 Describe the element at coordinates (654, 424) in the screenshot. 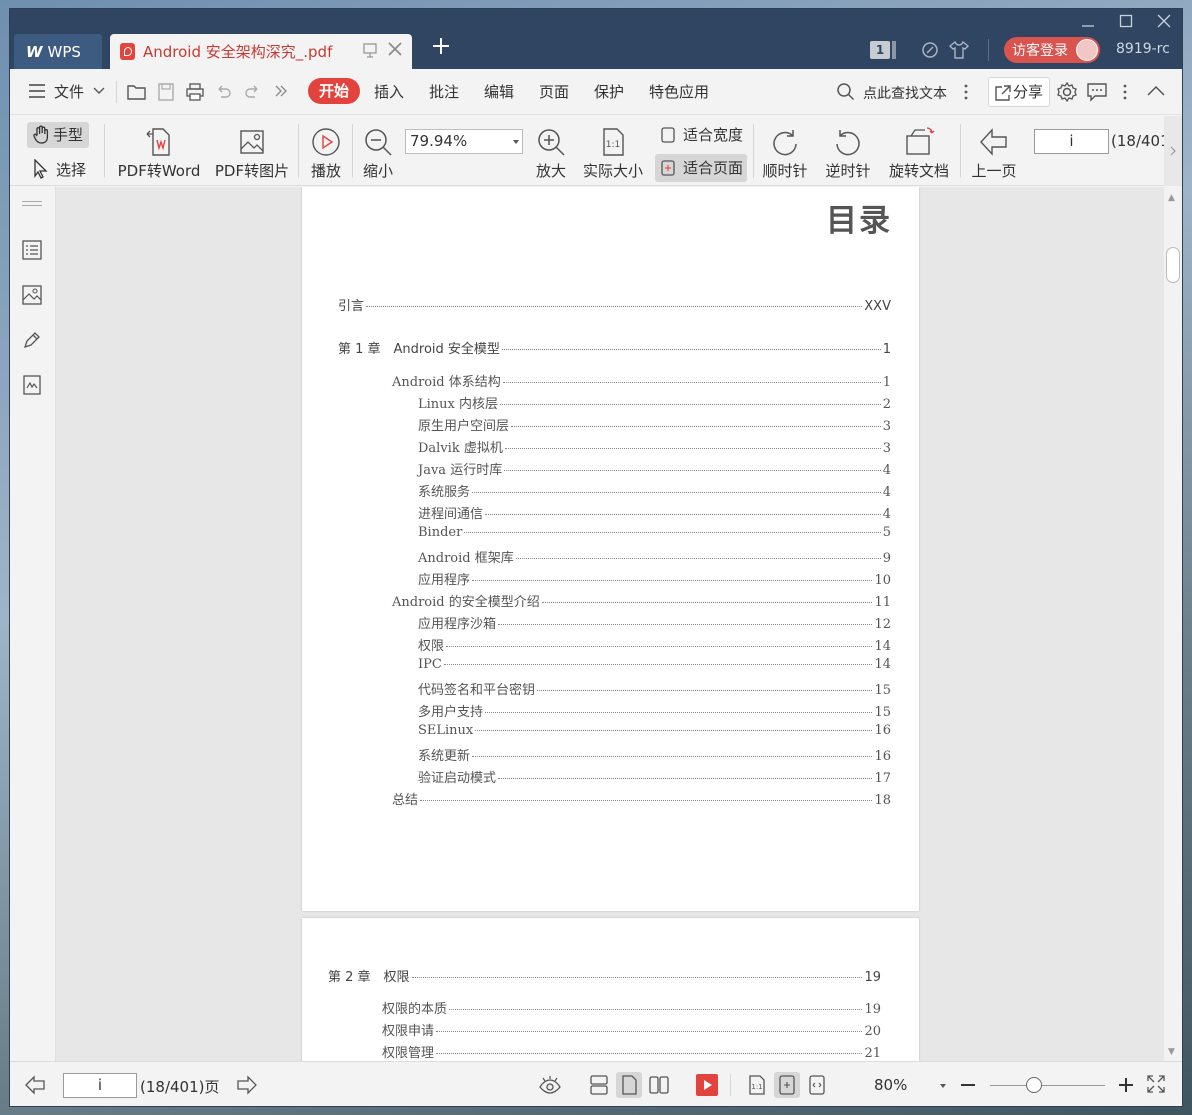

I see `toc-entry: 原生用户空间层 3` at that location.